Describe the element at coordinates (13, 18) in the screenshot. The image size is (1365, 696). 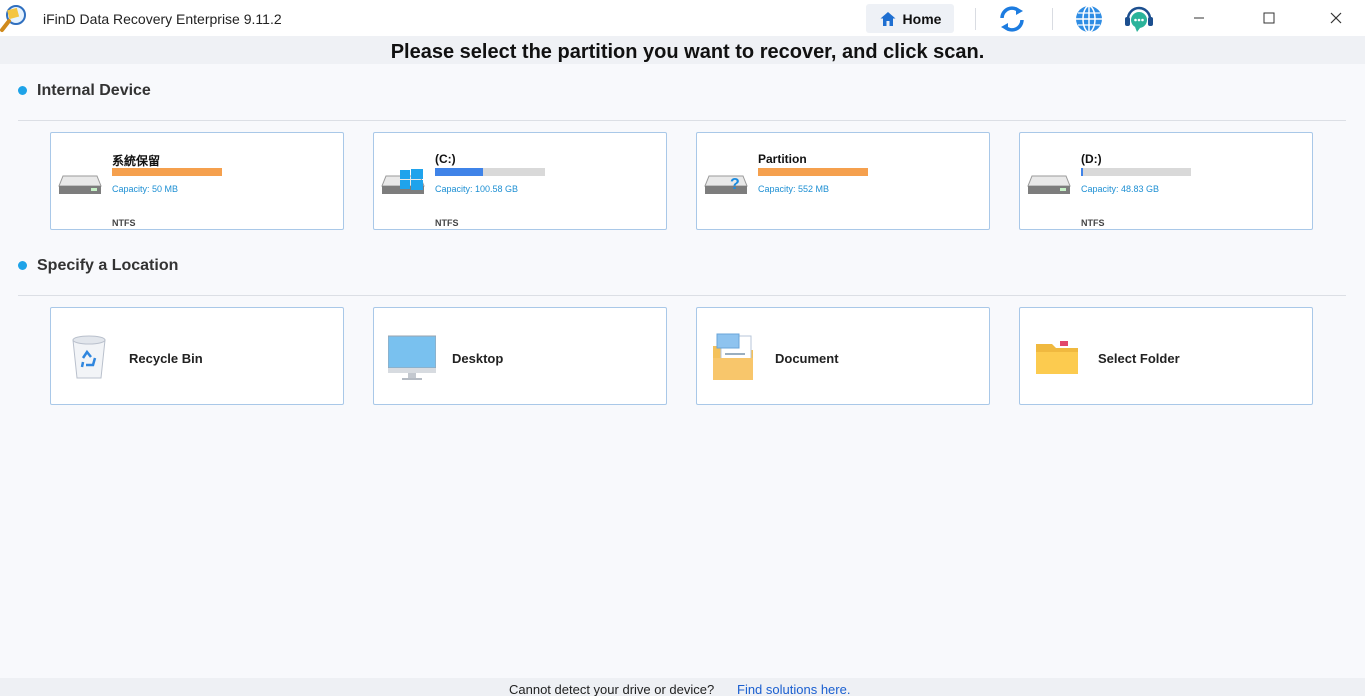
I see `magnifier-logo-icon` at that location.